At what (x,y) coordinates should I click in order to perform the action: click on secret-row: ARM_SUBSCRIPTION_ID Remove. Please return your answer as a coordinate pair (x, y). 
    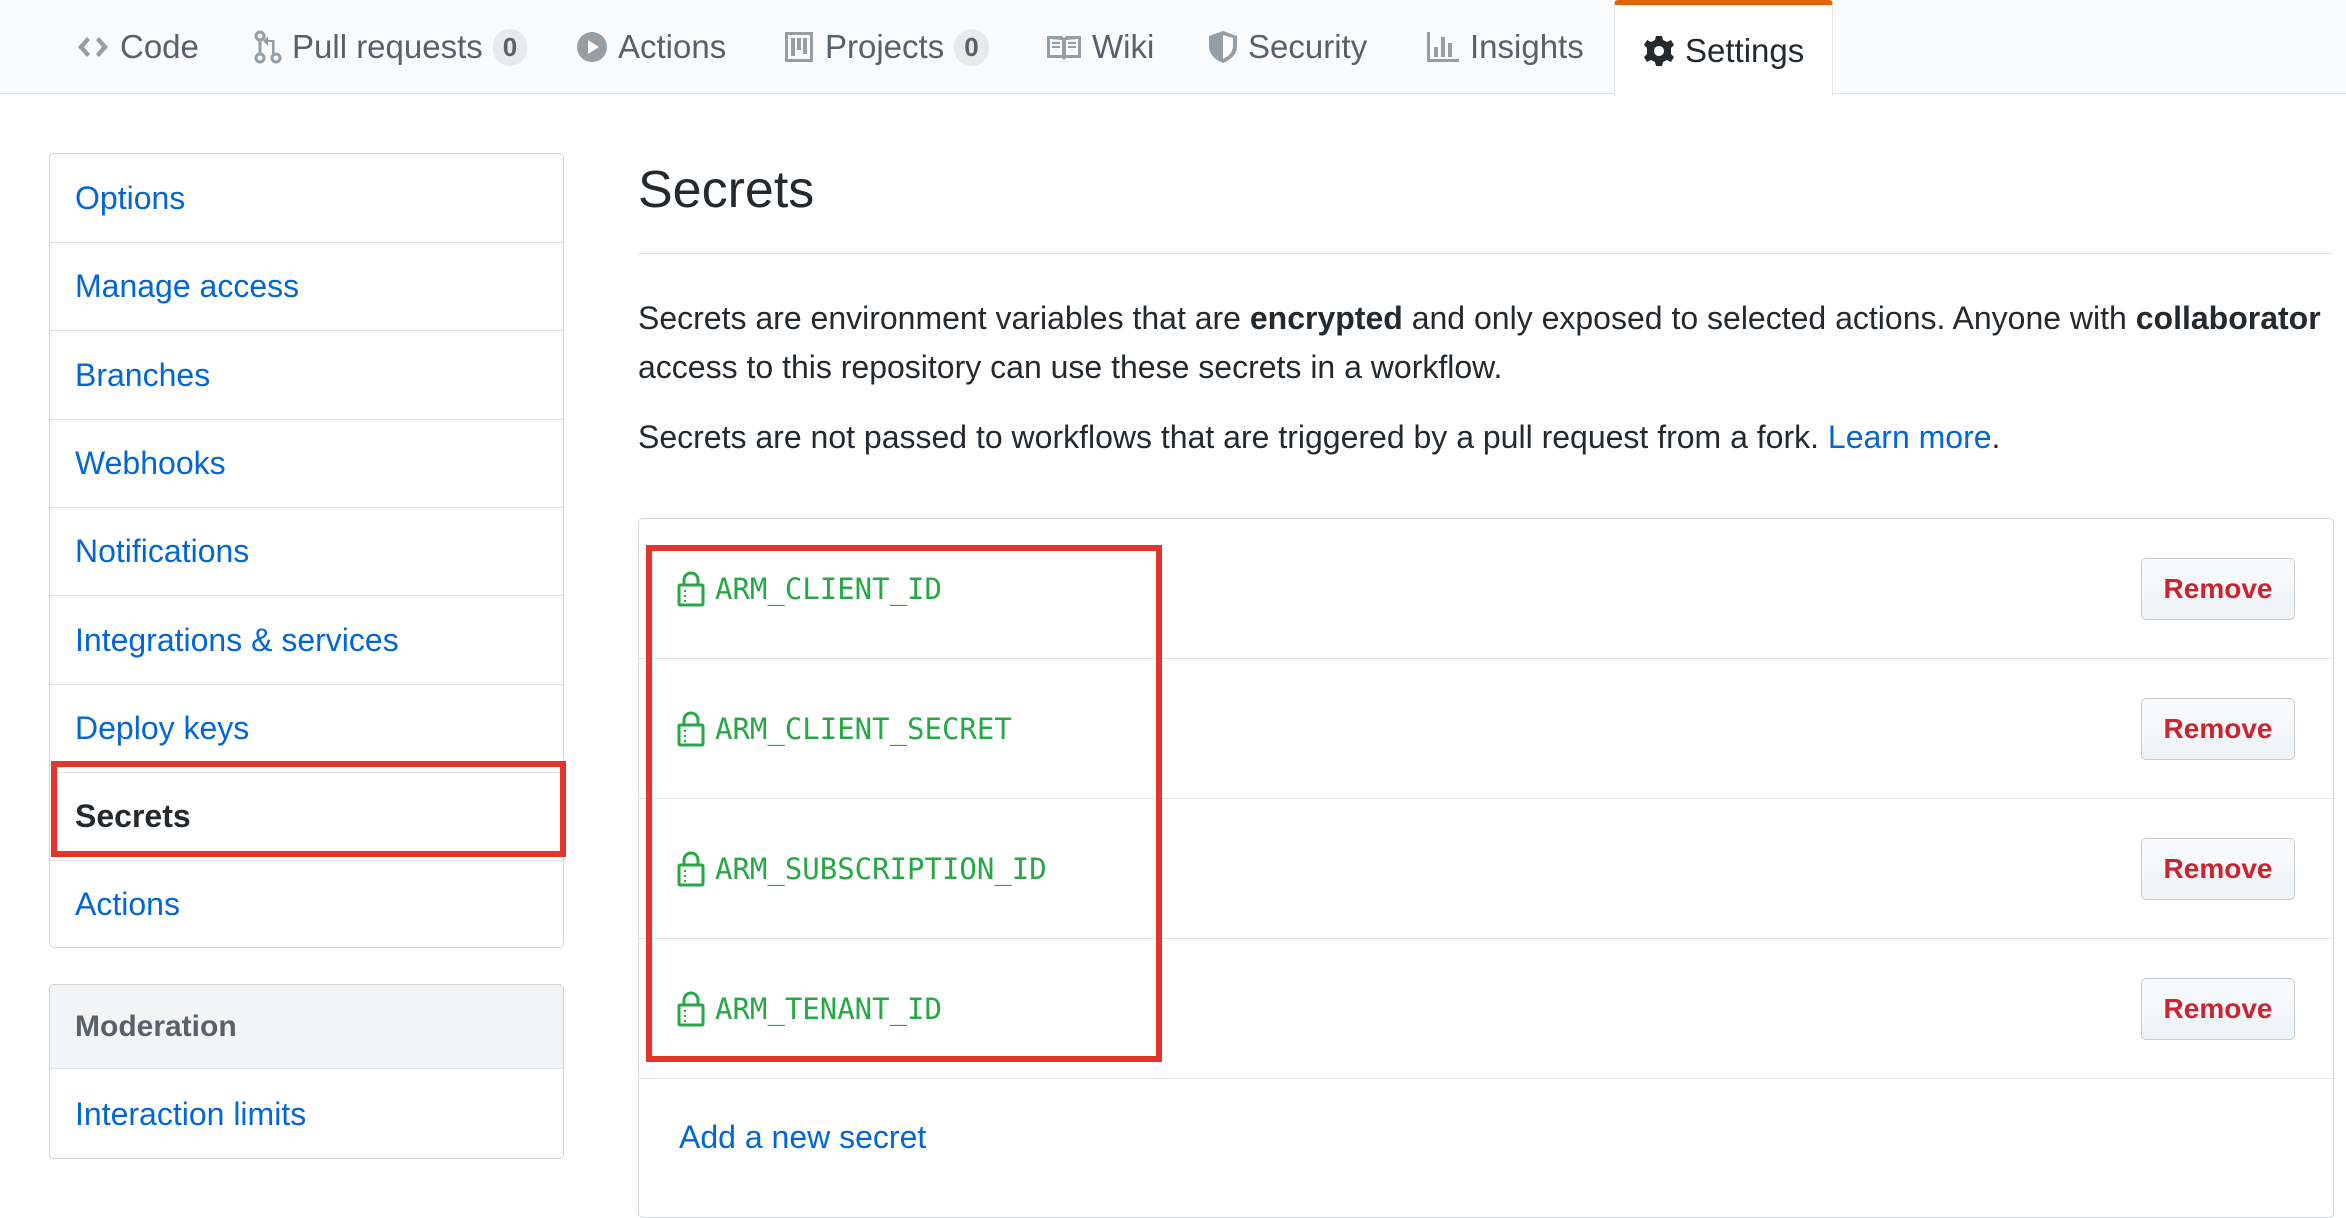
    Looking at the image, I should click on (1486, 869).